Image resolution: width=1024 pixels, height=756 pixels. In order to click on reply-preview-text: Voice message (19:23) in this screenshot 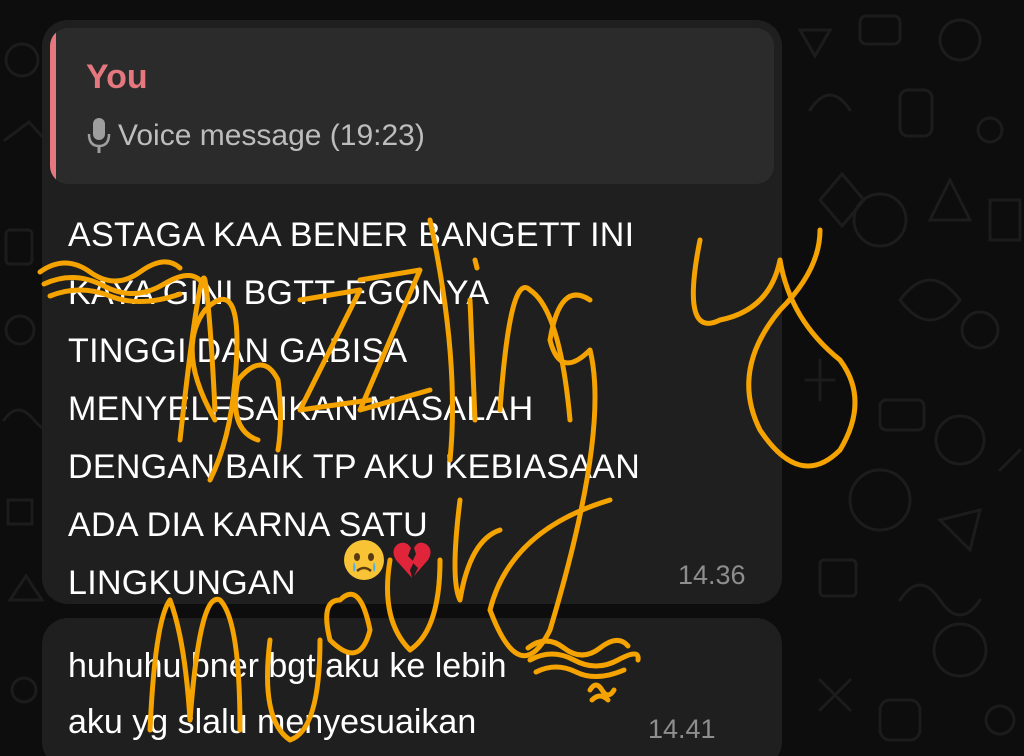, I will do `click(271, 135)`.